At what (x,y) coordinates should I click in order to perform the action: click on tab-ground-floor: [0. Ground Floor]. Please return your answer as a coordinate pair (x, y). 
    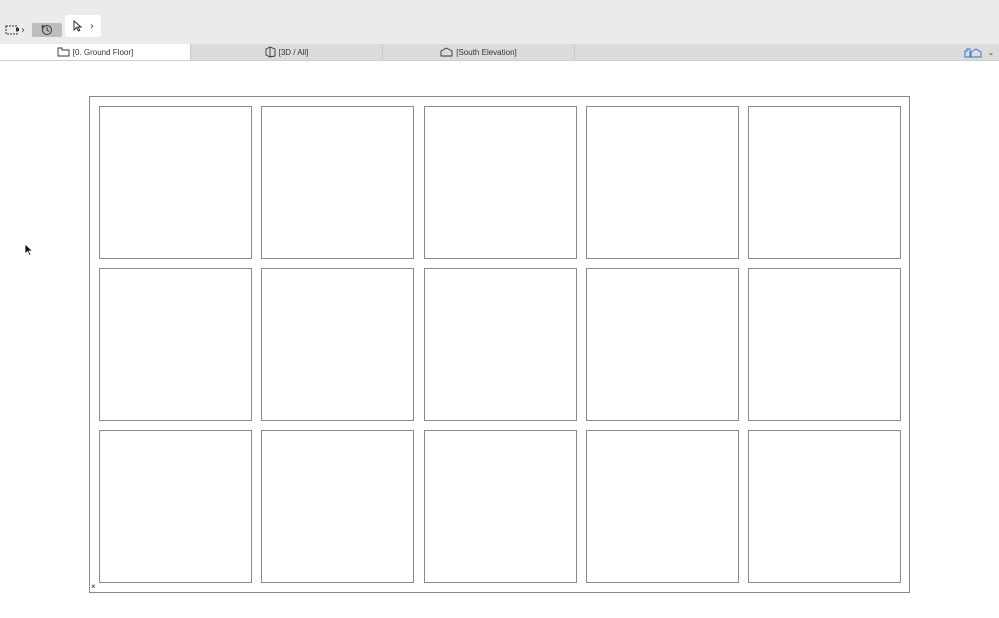
    Looking at the image, I should click on (95, 52).